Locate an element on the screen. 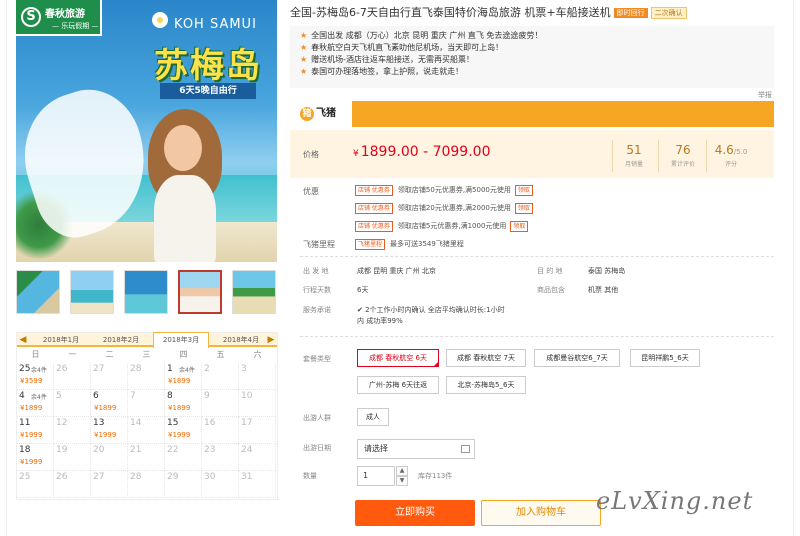 This screenshot has width=800, height=536. add-to-cart-button: 加入购物车 is located at coordinates (541, 513).